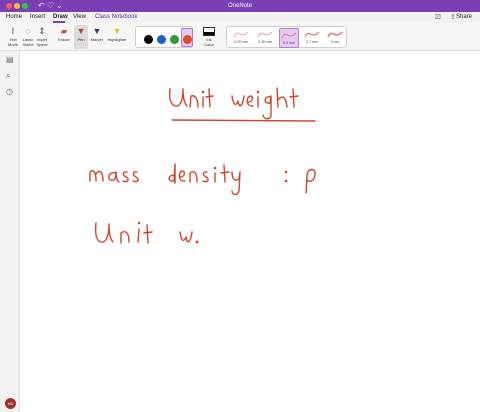 Image resolution: width=480 pixels, height=412 pixels. I want to click on app-title: OneNote, so click(239, 6).